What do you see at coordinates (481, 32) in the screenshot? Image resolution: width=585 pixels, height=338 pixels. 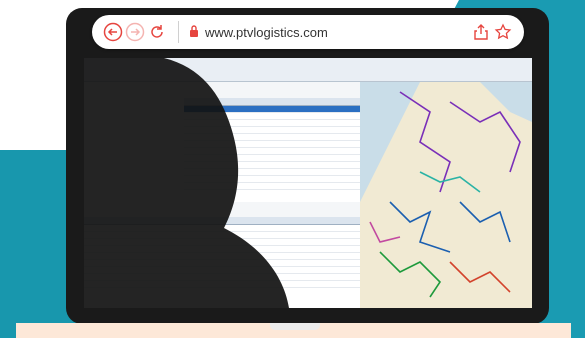 I see `share-icon` at bounding box center [481, 32].